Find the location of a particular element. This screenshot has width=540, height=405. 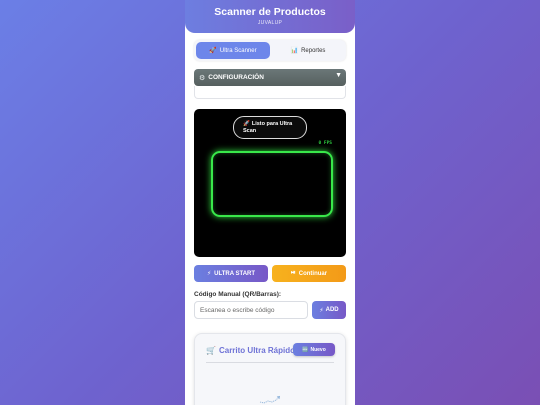

tab-label: Reportes is located at coordinates (313, 50).